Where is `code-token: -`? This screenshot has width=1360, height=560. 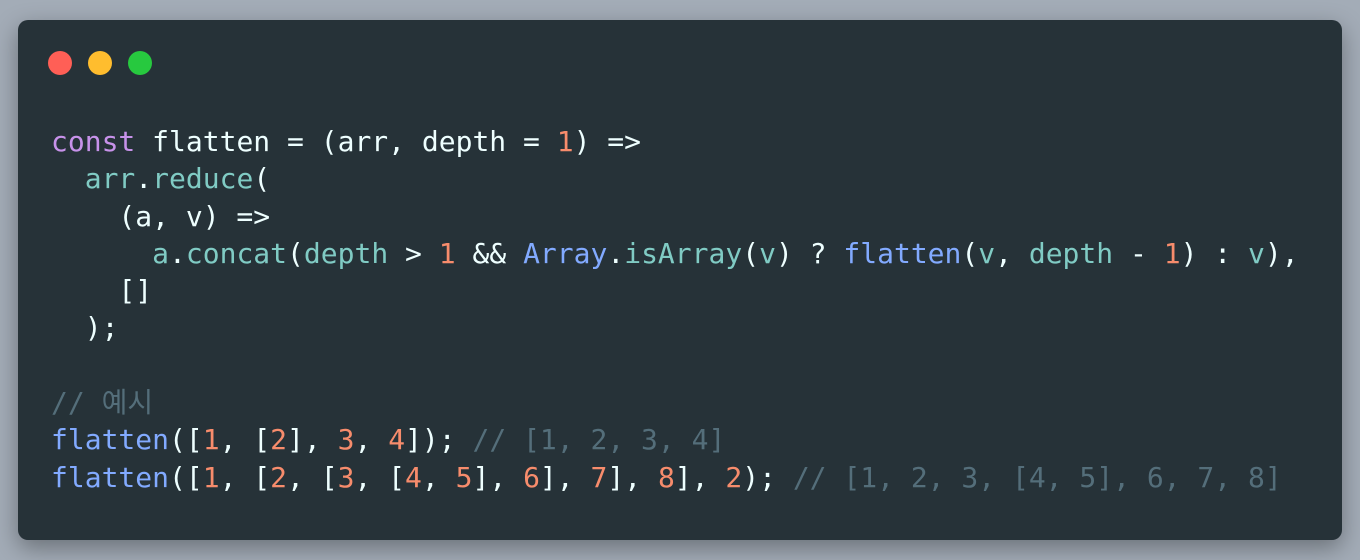 code-token: - is located at coordinates (1138, 253).